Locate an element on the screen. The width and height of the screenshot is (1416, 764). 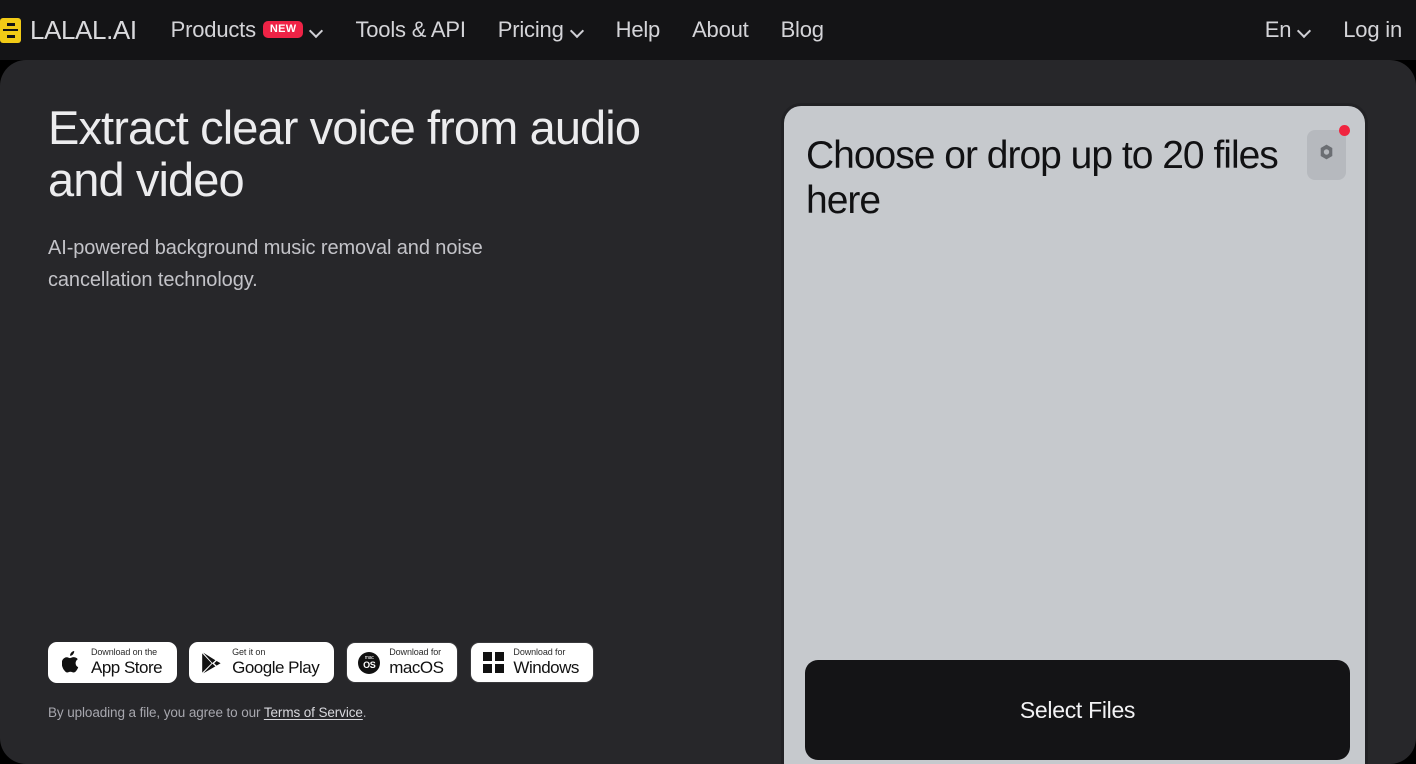
windows-badge: Download for Windows is located at coordinates (532, 662).